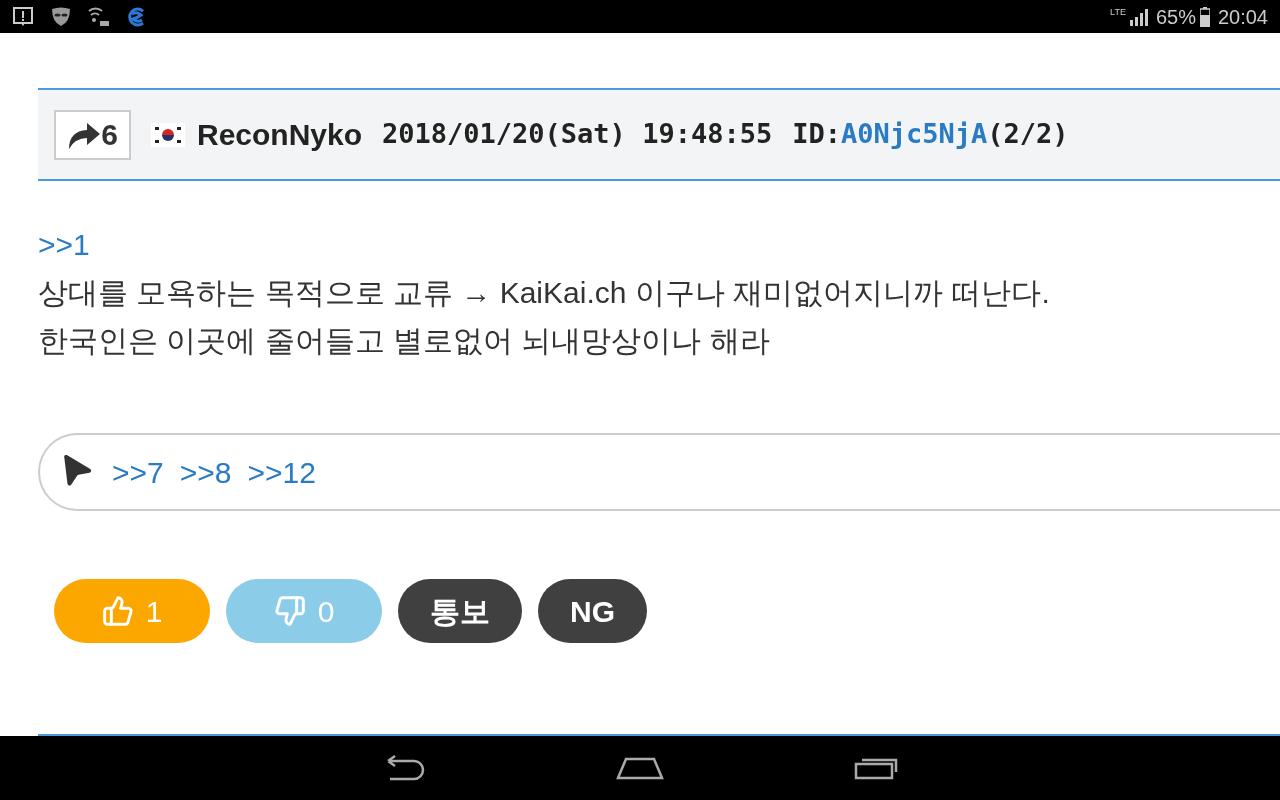 The width and height of the screenshot is (1280, 800). Describe the element at coordinates (281, 472) in the screenshot. I see `reply-link: >>12` at that location.